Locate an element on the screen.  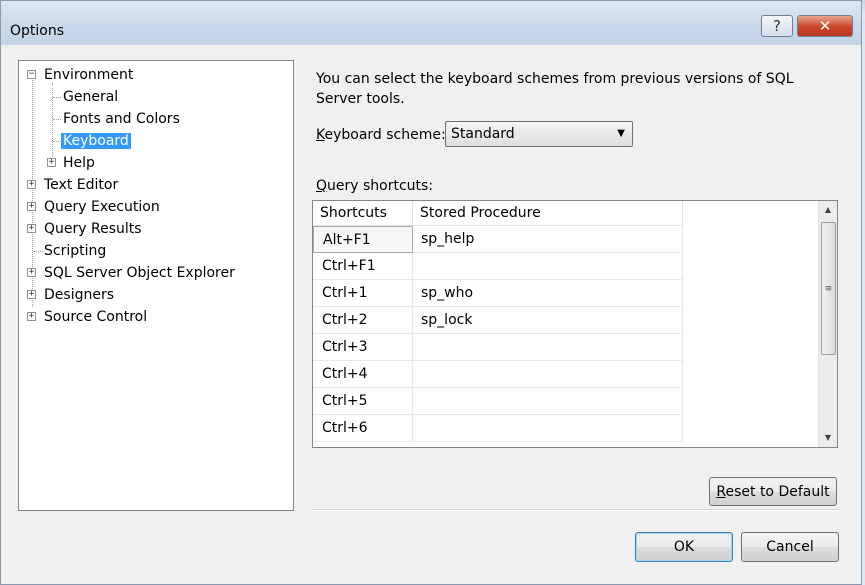
column-header-stored-procedure: Stored Procedure is located at coordinates (548, 213).